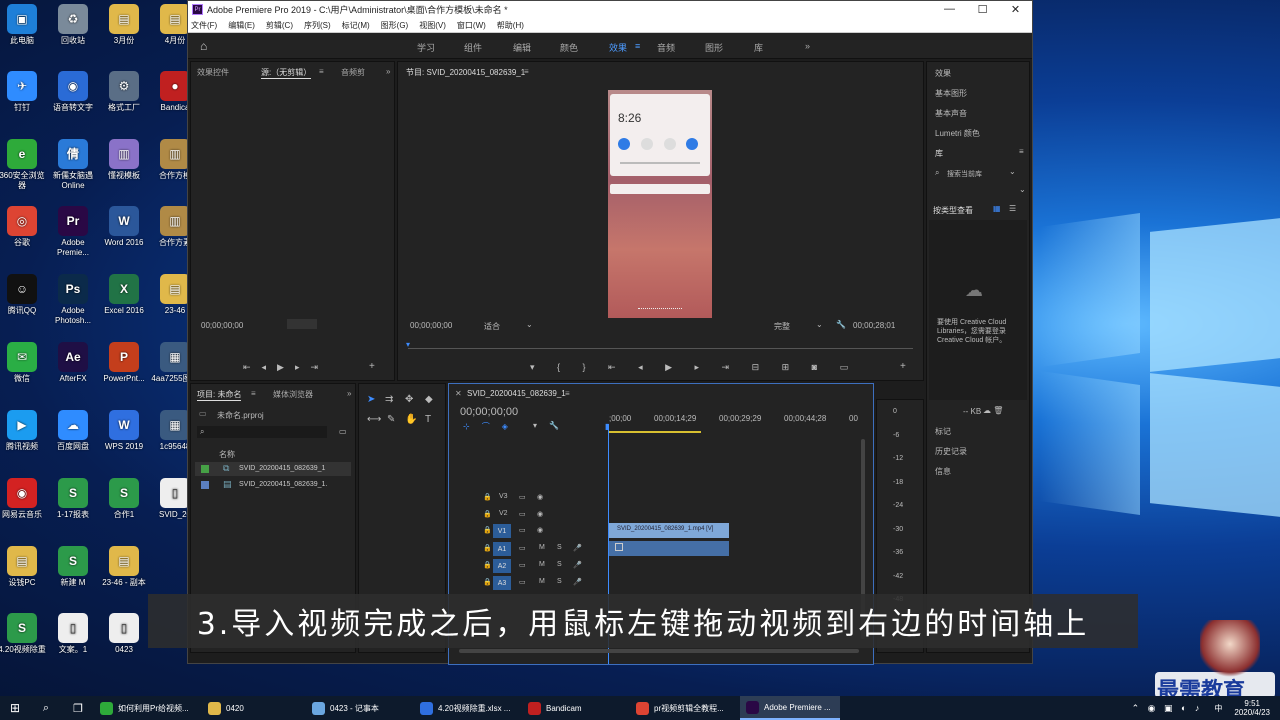 This screenshot has width=1280, height=720. Describe the element at coordinates (503, 496) in the screenshot. I see `track-label-v3: V3` at that location.